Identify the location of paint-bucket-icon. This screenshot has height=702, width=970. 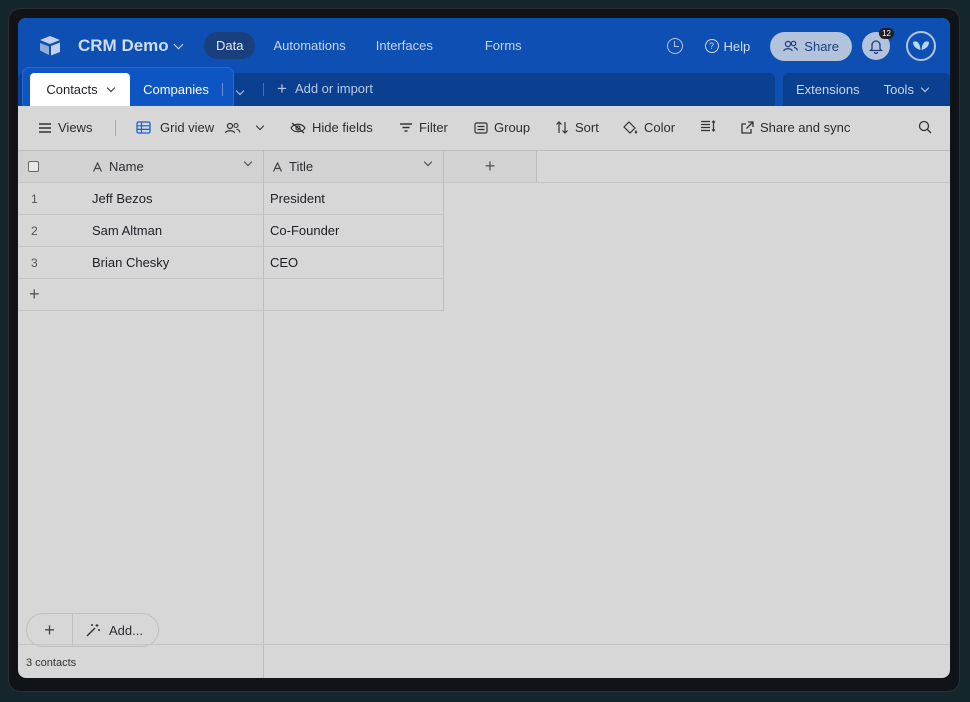
(630, 127).